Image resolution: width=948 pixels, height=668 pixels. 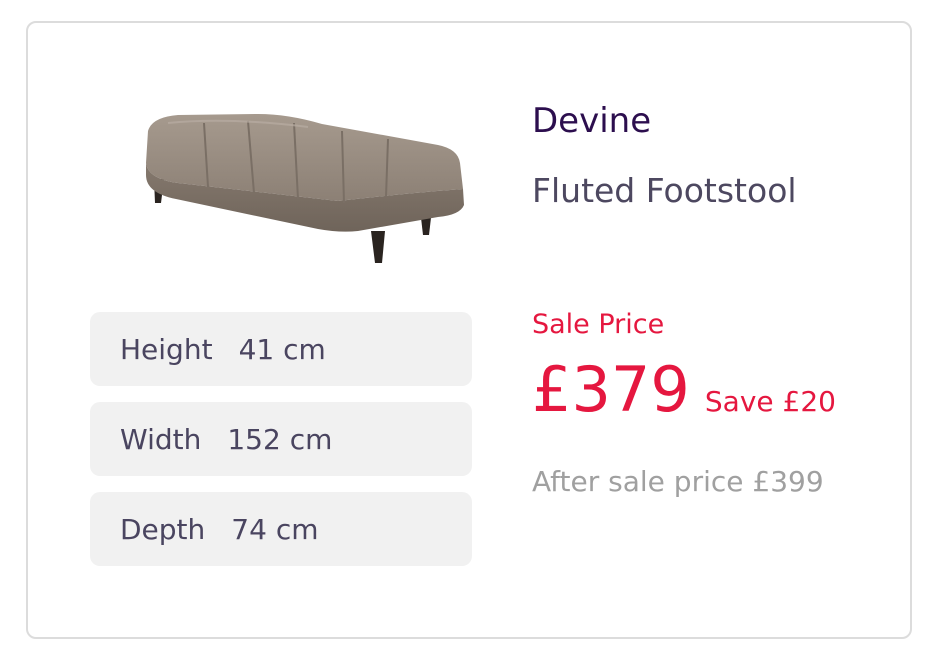 I want to click on price-line: £379 Save £20, so click(x=684, y=389).